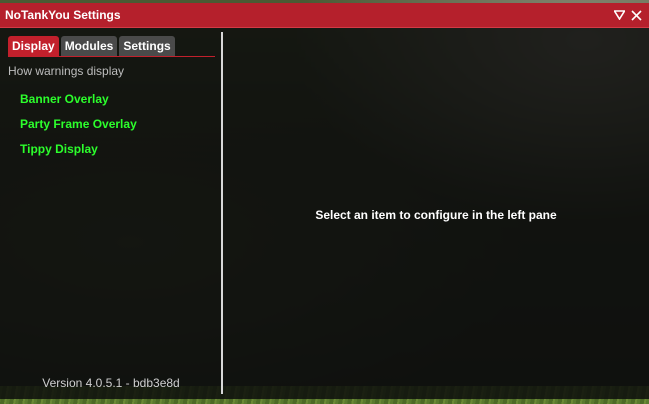 The height and width of the screenshot is (404, 649). I want to click on triangle-down-icon, so click(619, 15).